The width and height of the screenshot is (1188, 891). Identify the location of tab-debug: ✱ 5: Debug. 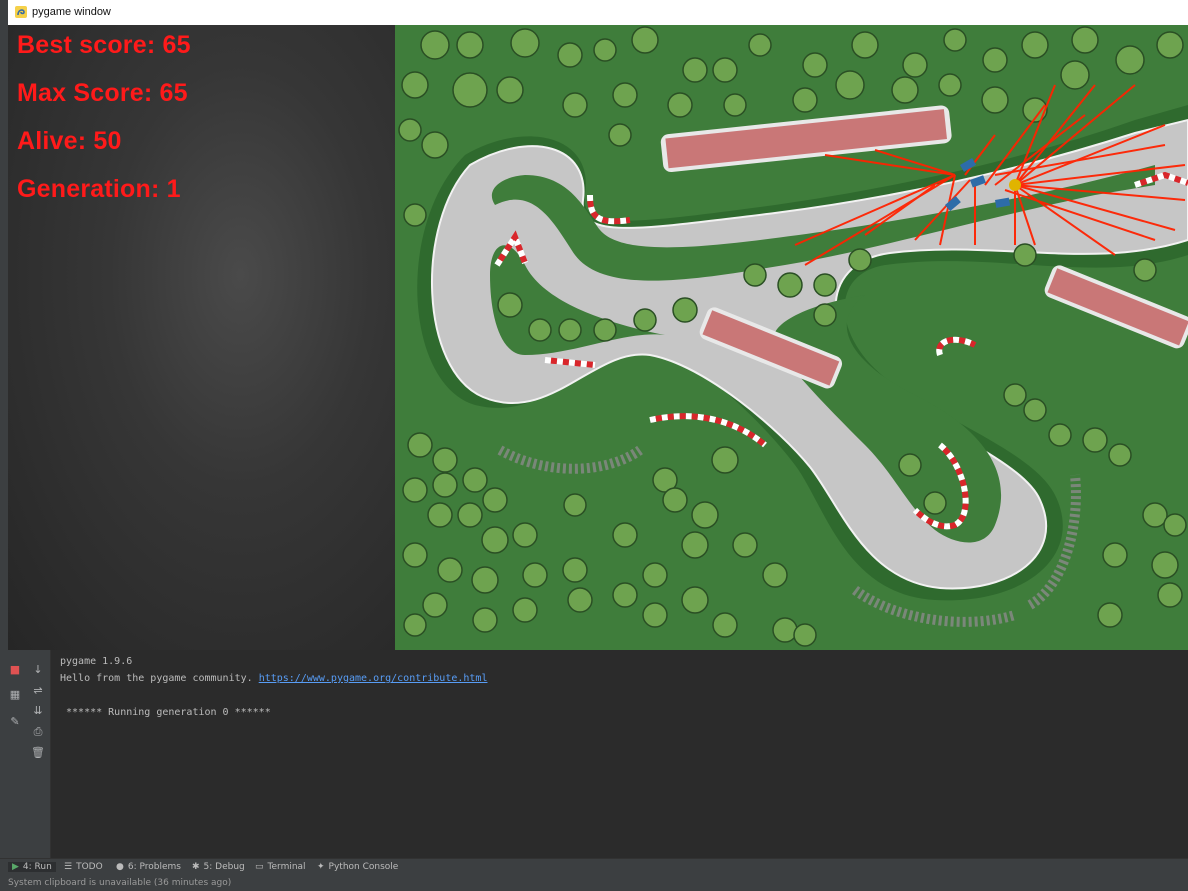
(218, 867).